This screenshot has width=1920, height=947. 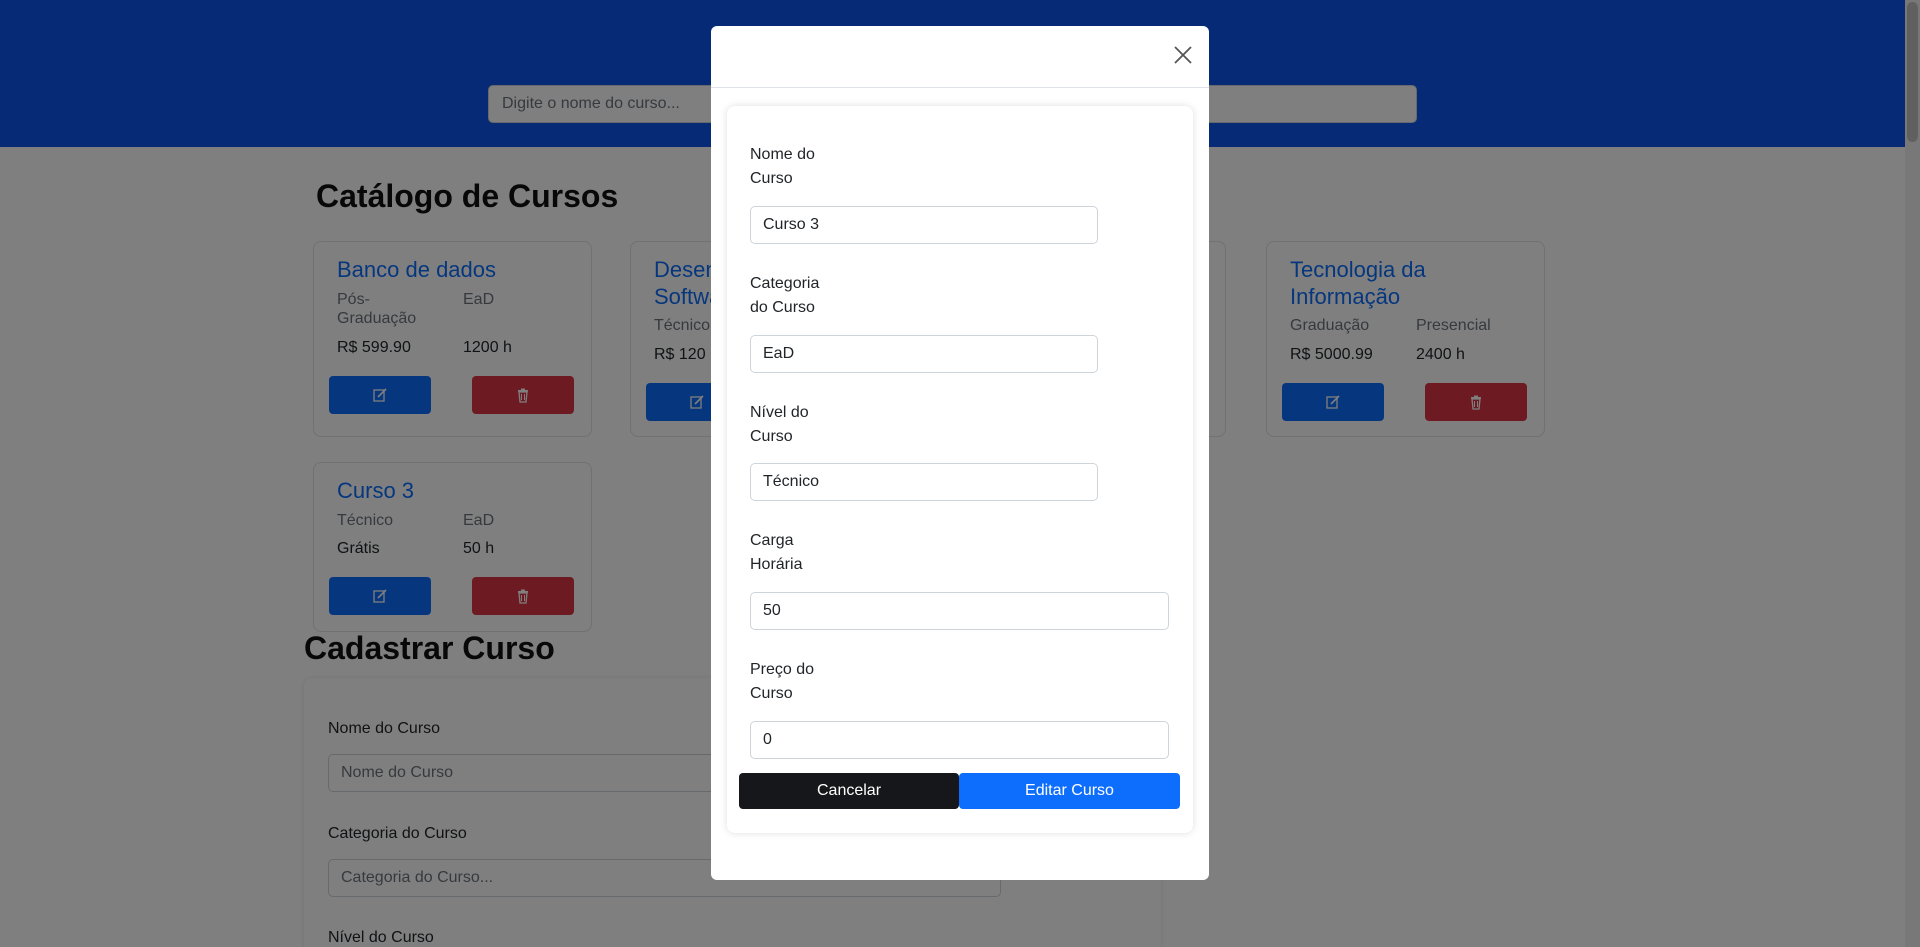 I want to click on close-icon, so click(x=1183, y=55).